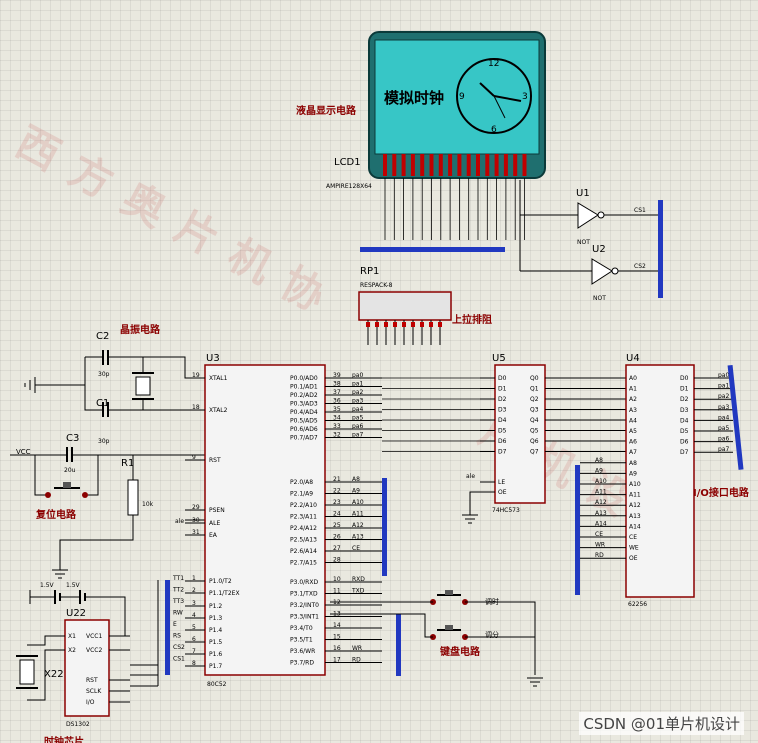 This screenshot has height=743, width=758. Describe the element at coordinates (218, 378) in the screenshot. I see `u3-pin-label: XTAL1` at that location.